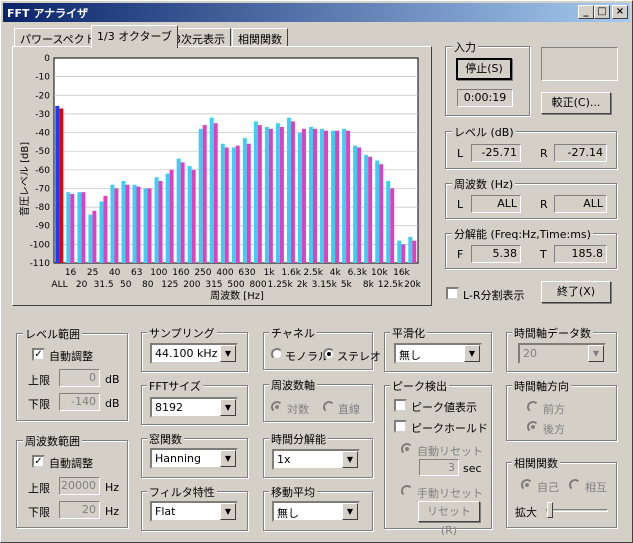 The width and height of the screenshot is (633, 543). I want to click on x-tick-label: 5k, so click(347, 285).